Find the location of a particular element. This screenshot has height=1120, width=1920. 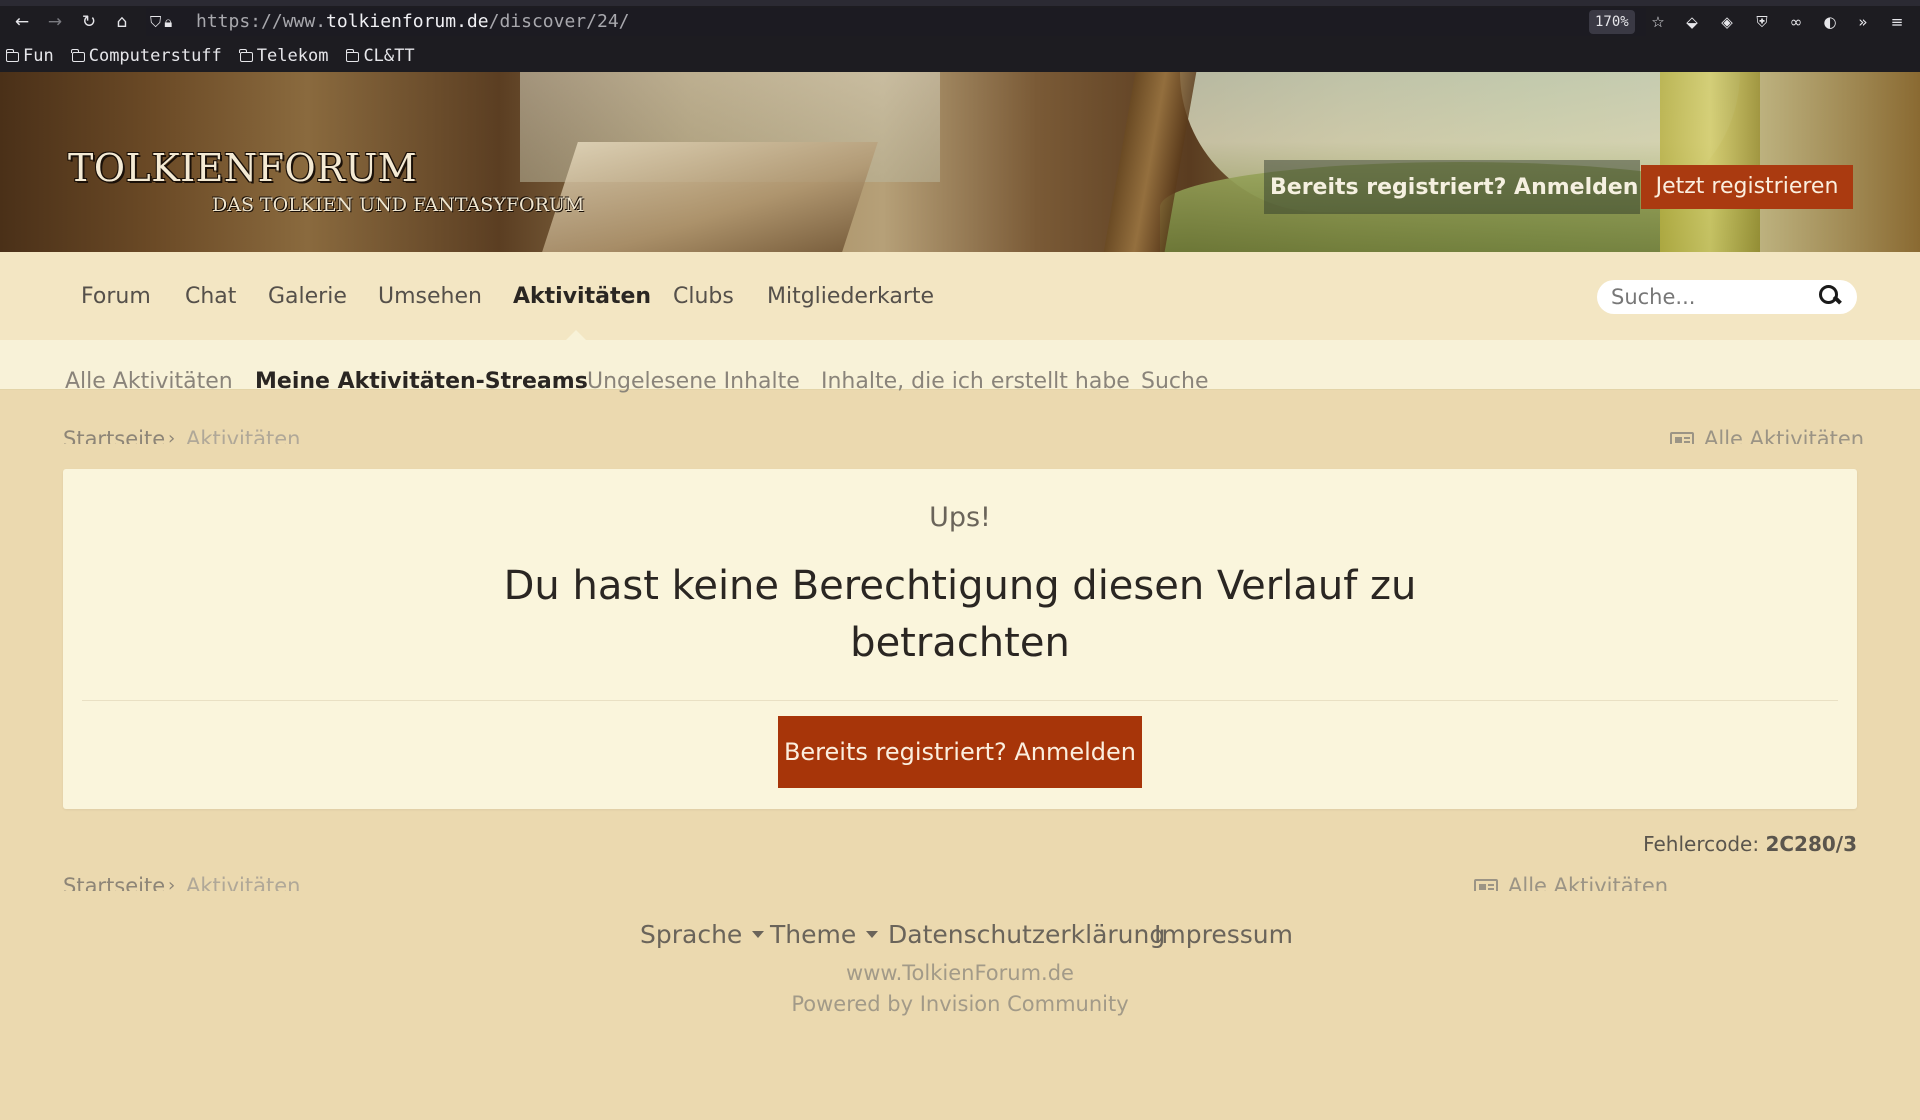

bookmarks-toolbar: Fun Computerstuff Telekom CL&TT is located at coordinates (210, 56).